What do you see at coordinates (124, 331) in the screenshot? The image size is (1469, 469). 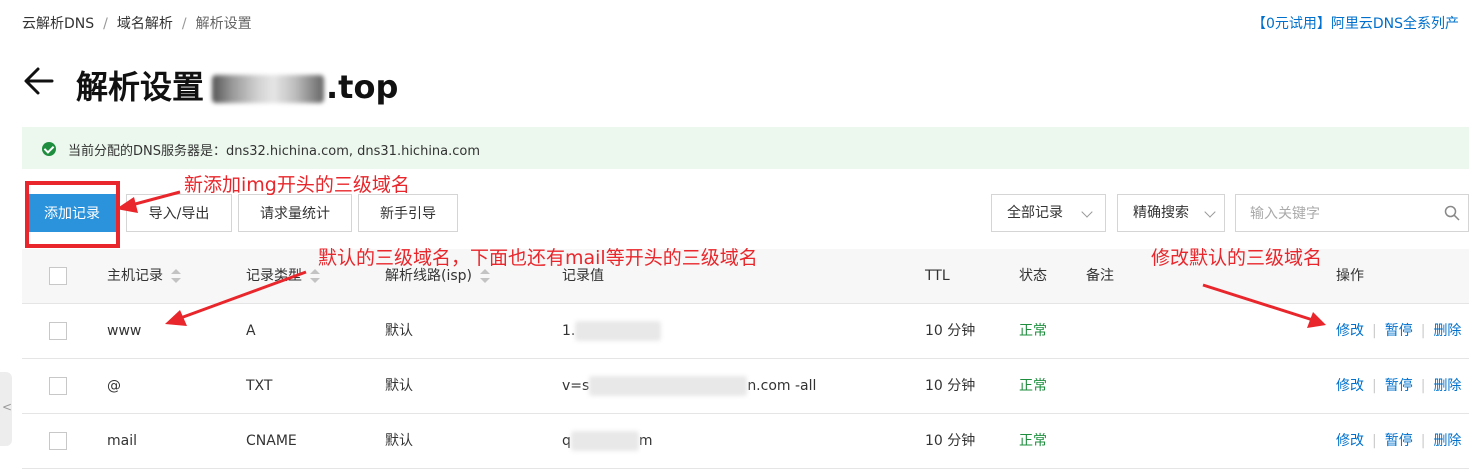 I see `cell-host: www` at bounding box center [124, 331].